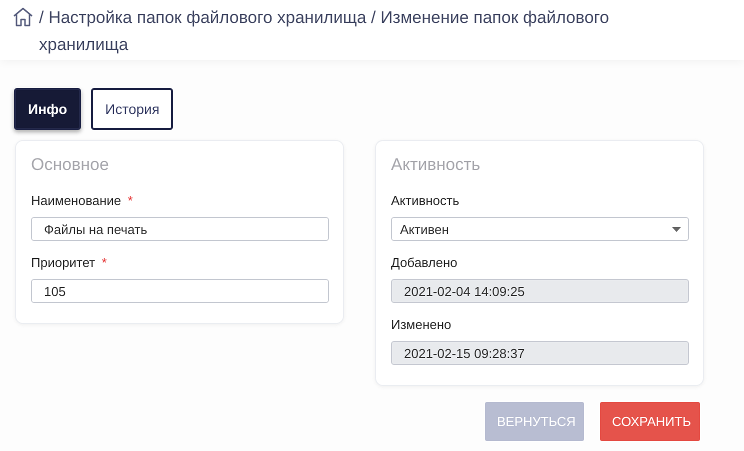 The width and height of the screenshot is (744, 451). Describe the element at coordinates (48, 109) in the screenshot. I see `tab: Инфо` at that location.